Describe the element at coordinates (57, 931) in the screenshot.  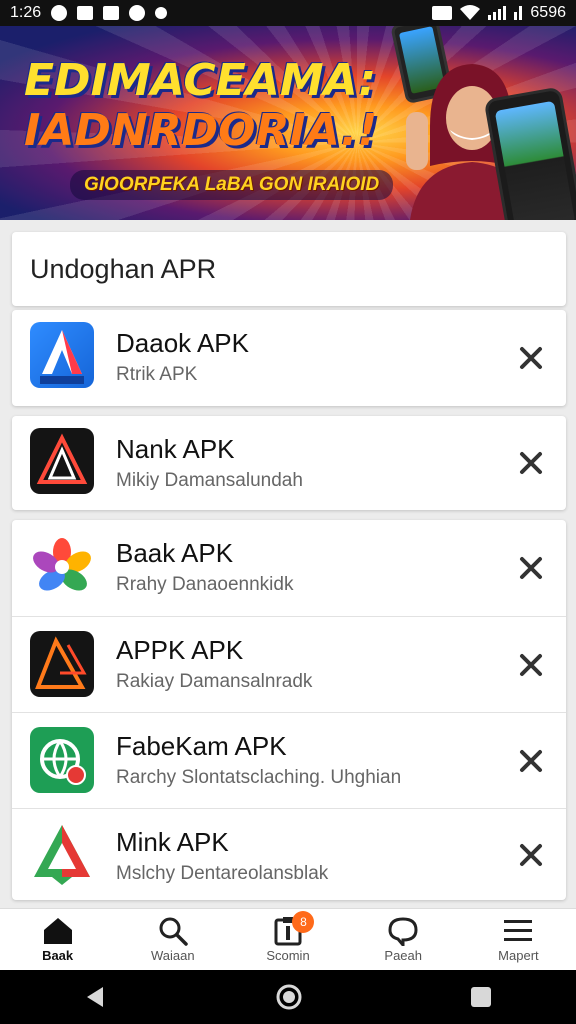
I see `home-icon` at that location.